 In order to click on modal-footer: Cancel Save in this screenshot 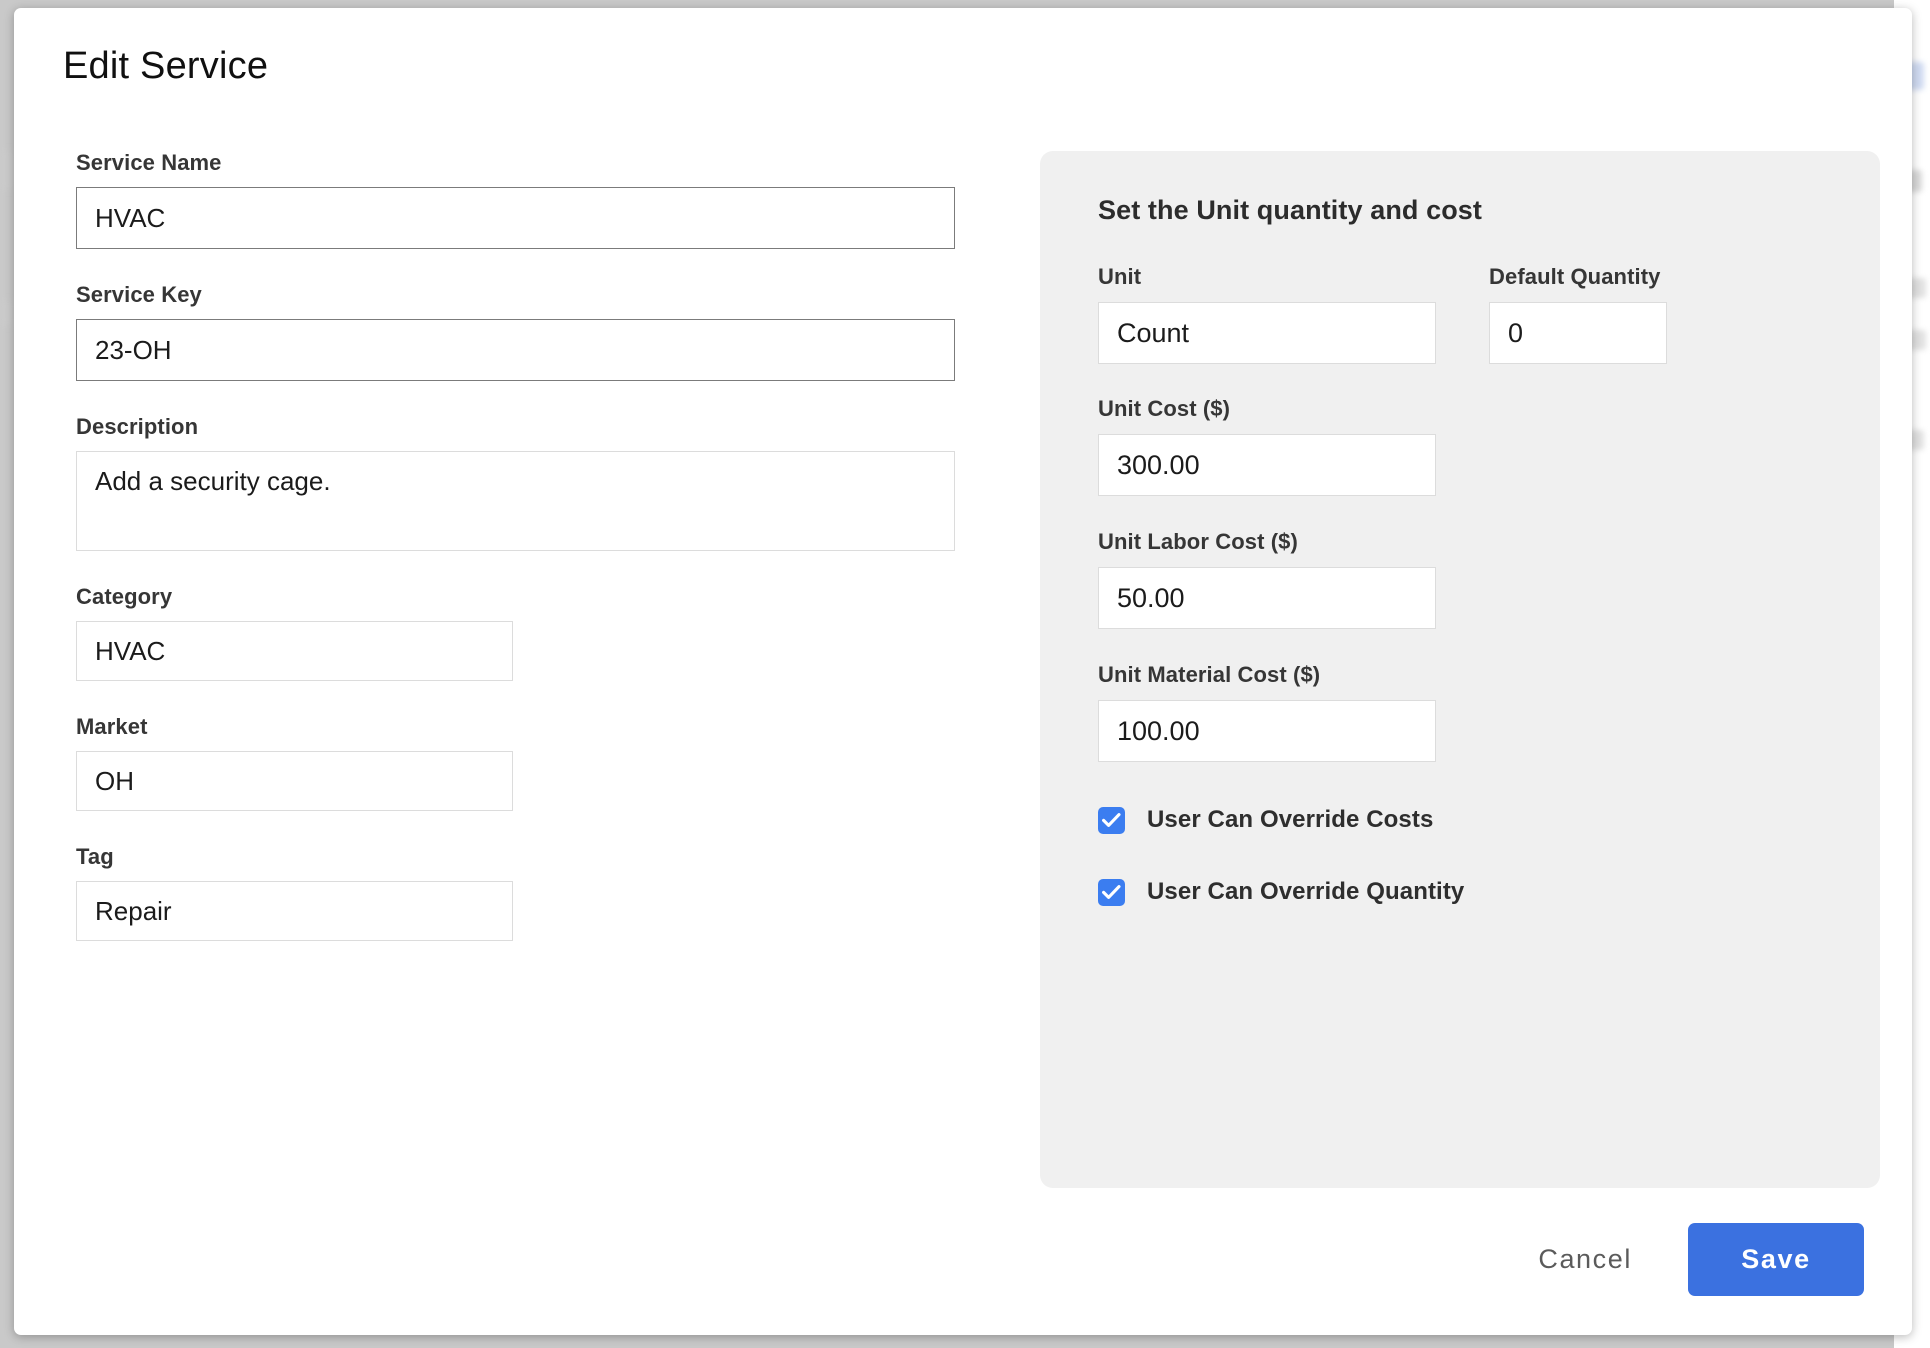, I will do `click(1699, 1259)`.